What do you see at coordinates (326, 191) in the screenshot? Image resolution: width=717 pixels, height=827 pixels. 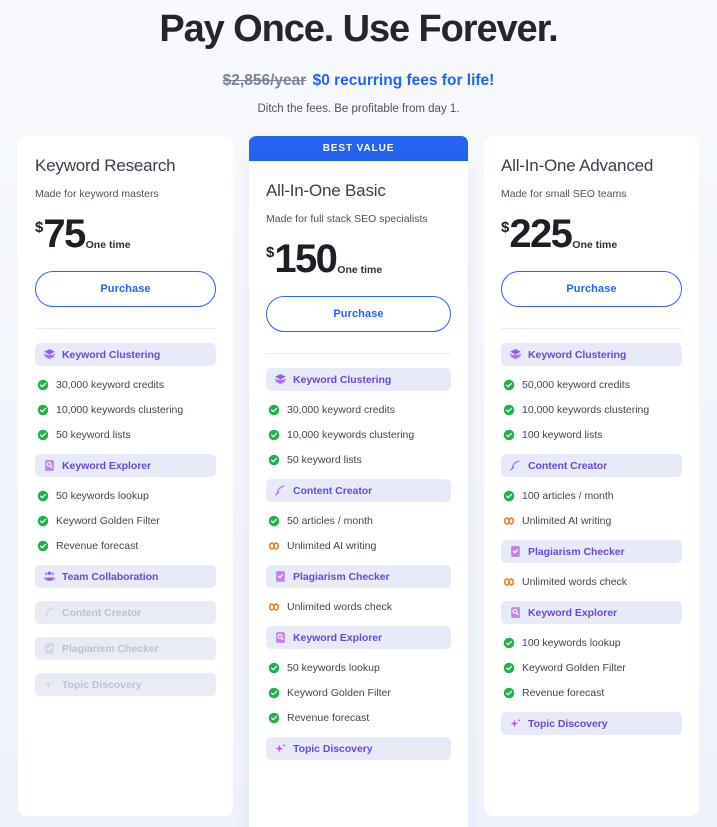 I see `plan-name: All-In-One Basic` at bounding box center [326, 191].